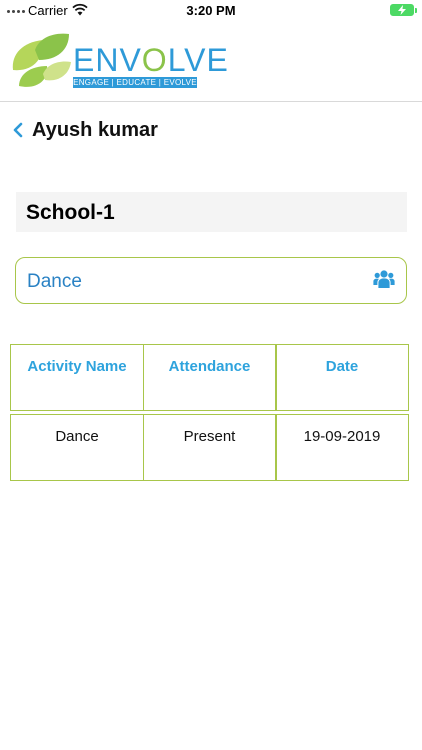 This screenshot has height=750, width=422. What do you see at coordinates (95, 129) in the screenshot?
I see `student-name-title: Ayush kumar` at bounding box center [95, 129].